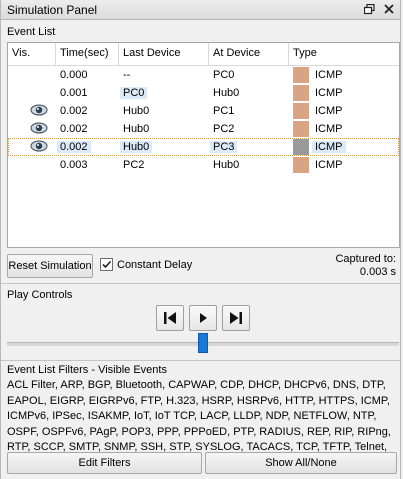  I want to click on time-value: 0.000, so click(74, 75).